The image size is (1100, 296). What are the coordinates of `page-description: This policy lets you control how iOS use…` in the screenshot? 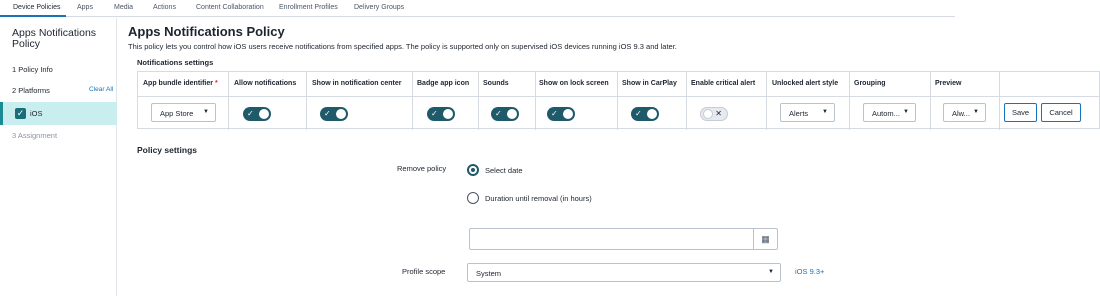 It's located at (402, 46).